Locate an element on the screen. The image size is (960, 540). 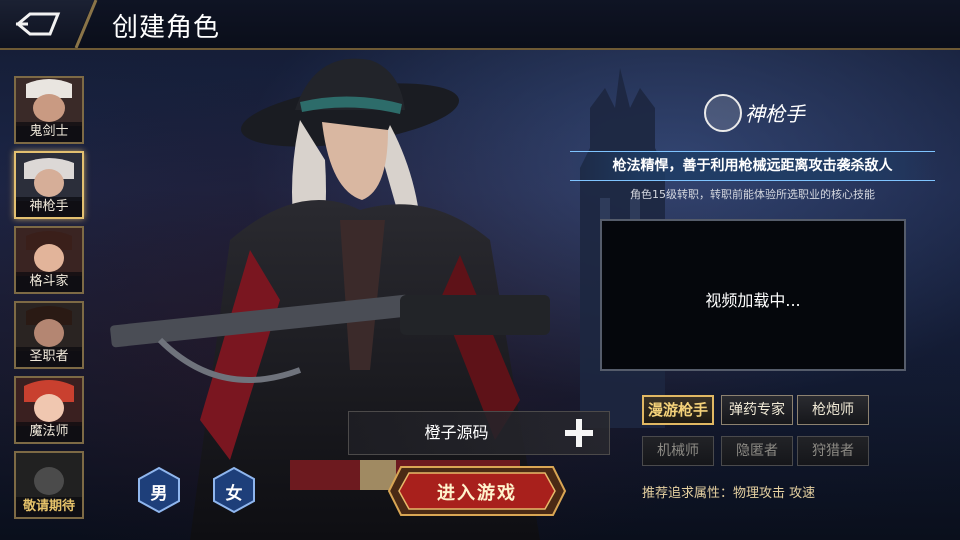
class-note: 角色15级转职，转职前能体验所选职业的核心技能 is located at coordinates (752, 194).